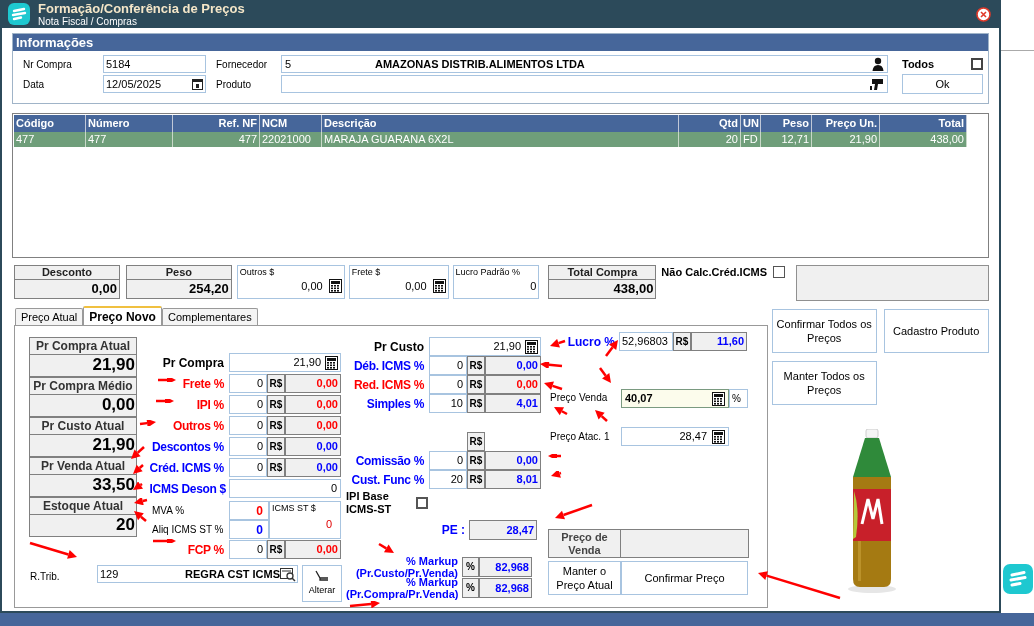 Image resolution: width=1034 pixels, height=626 pixels. What do you see at coordinates (289, 64) in the screenshot?
I see `supplier-code: 5` at bounding box center [289, 64].